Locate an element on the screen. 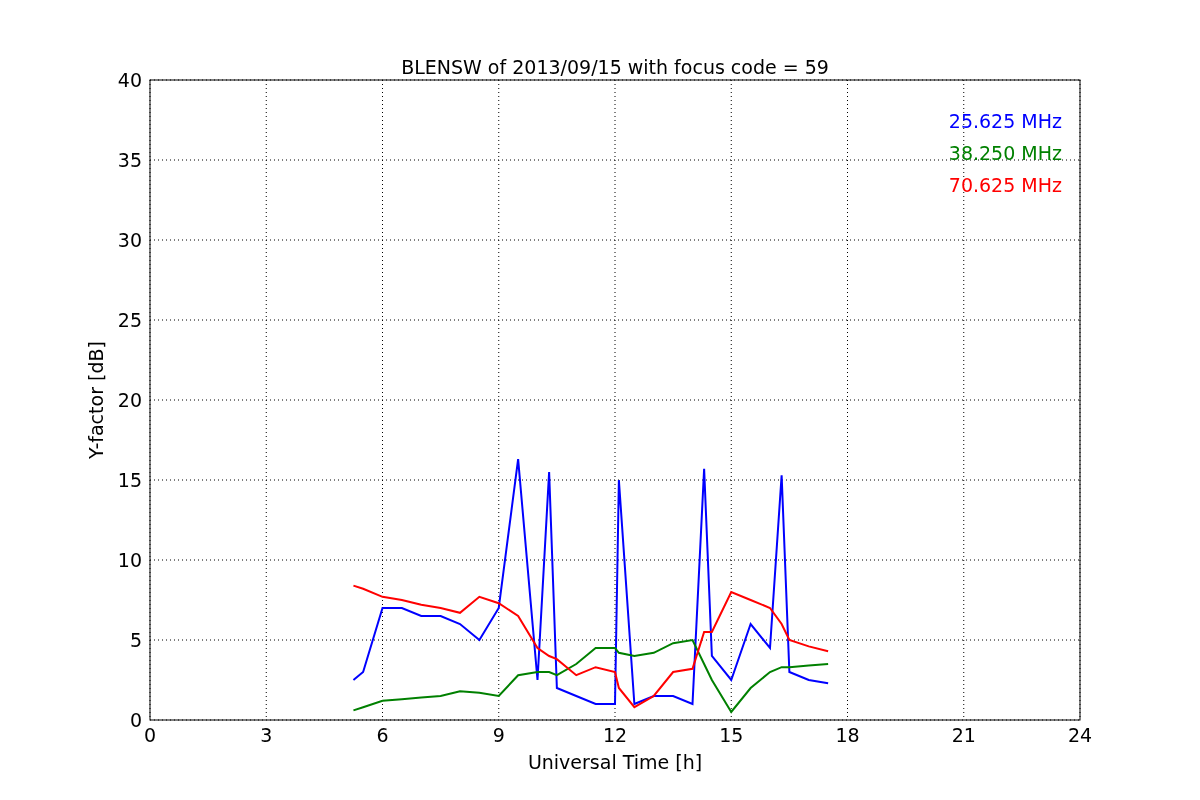  x-tick-label: 3 is located at coordinates (266, 735).